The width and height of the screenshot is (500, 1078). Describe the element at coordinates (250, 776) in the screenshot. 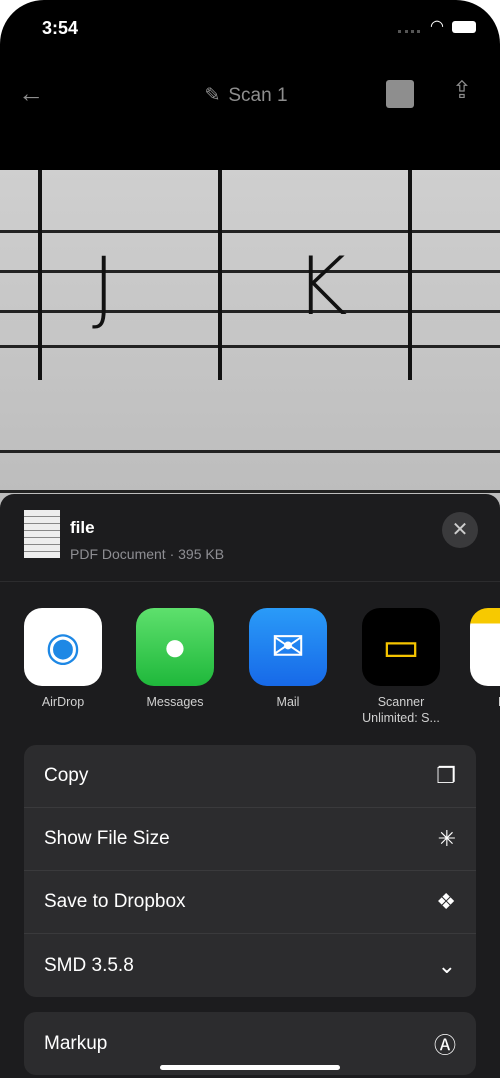

I see `action-copy: Copy ❐` at that location.